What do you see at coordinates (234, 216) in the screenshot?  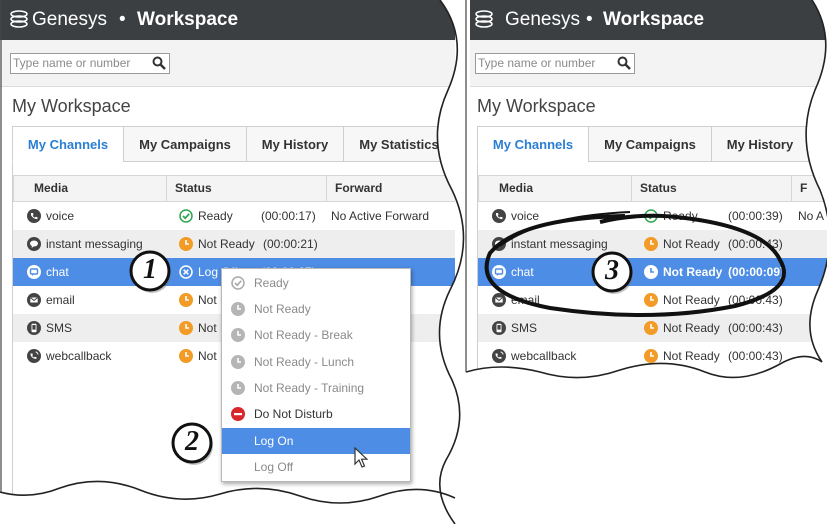 I see `table-row: voice Ready (00:00:17) No Active Forward` at bounding box center [234, 216].